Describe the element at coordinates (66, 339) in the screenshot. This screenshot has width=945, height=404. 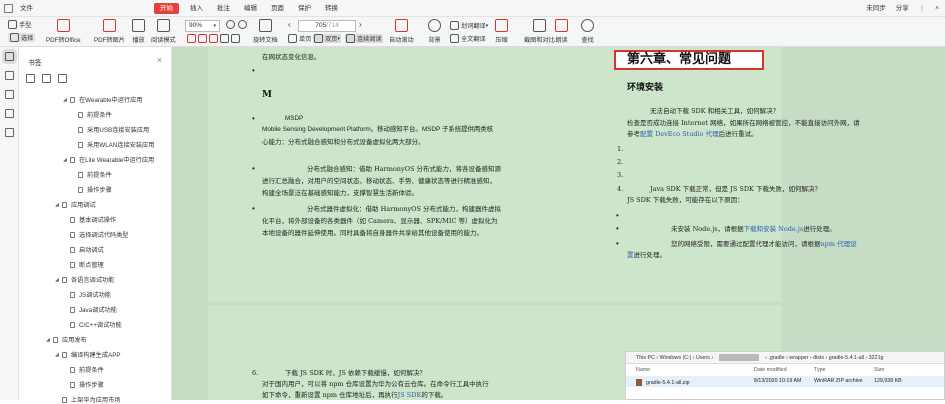
I see `bookmark-item: ◢ 应用发布` at that location.